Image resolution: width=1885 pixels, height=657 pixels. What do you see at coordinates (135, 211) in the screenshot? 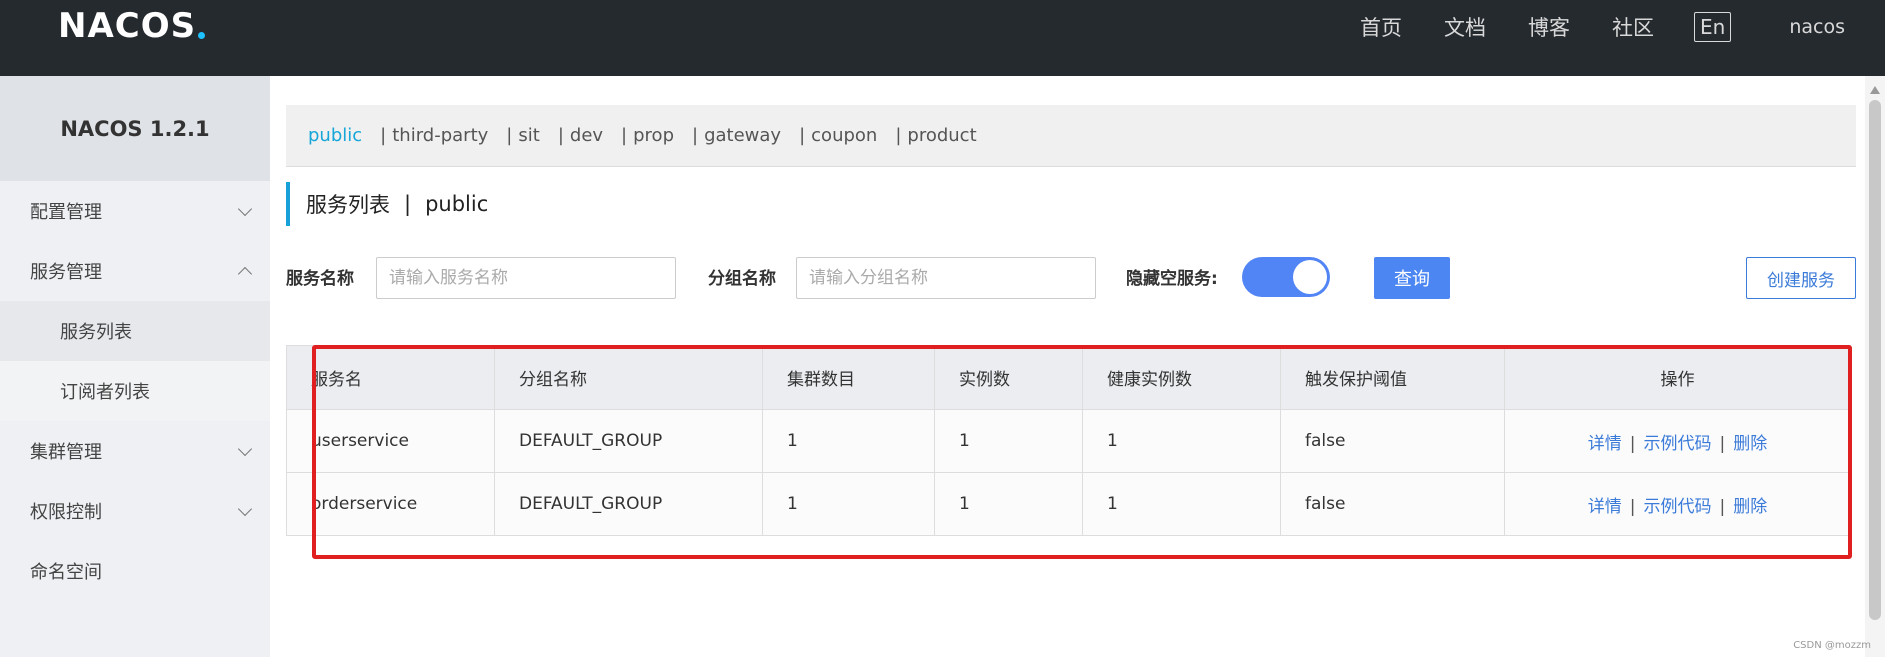
I see `sidebar-item-config: 配置管理` at bounding box center [135, 211].